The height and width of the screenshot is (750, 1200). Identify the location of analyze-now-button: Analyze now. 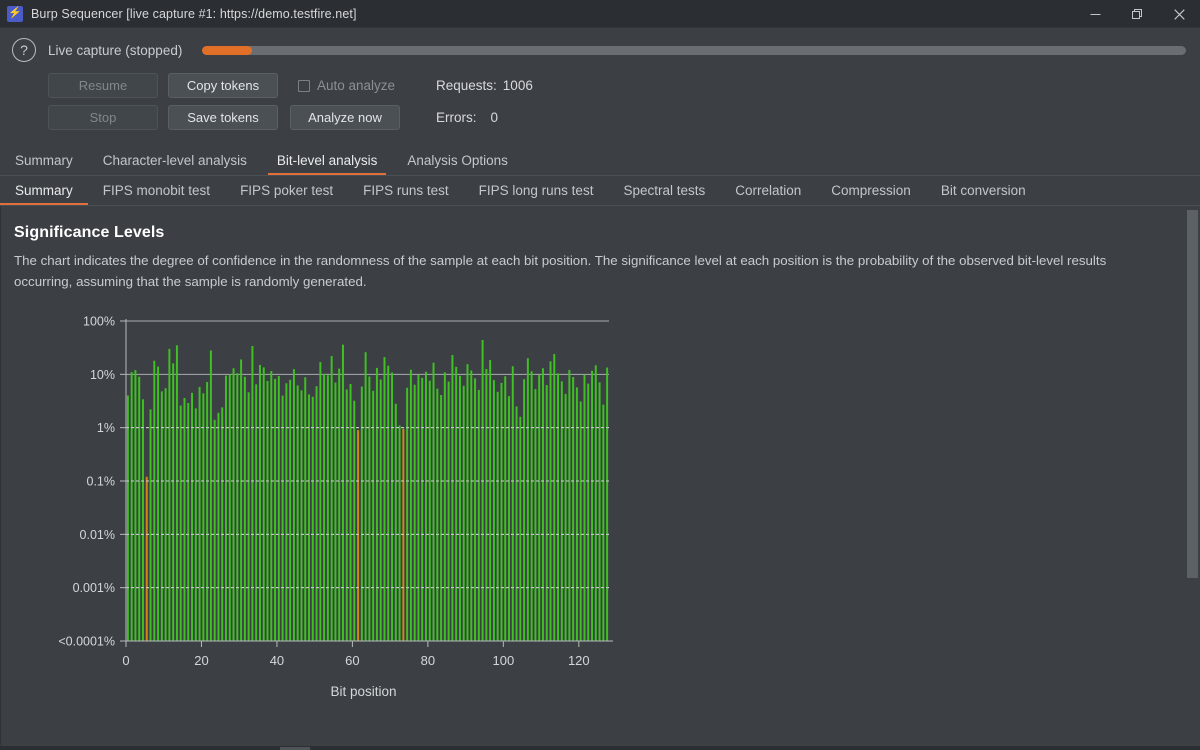
(345, 117).